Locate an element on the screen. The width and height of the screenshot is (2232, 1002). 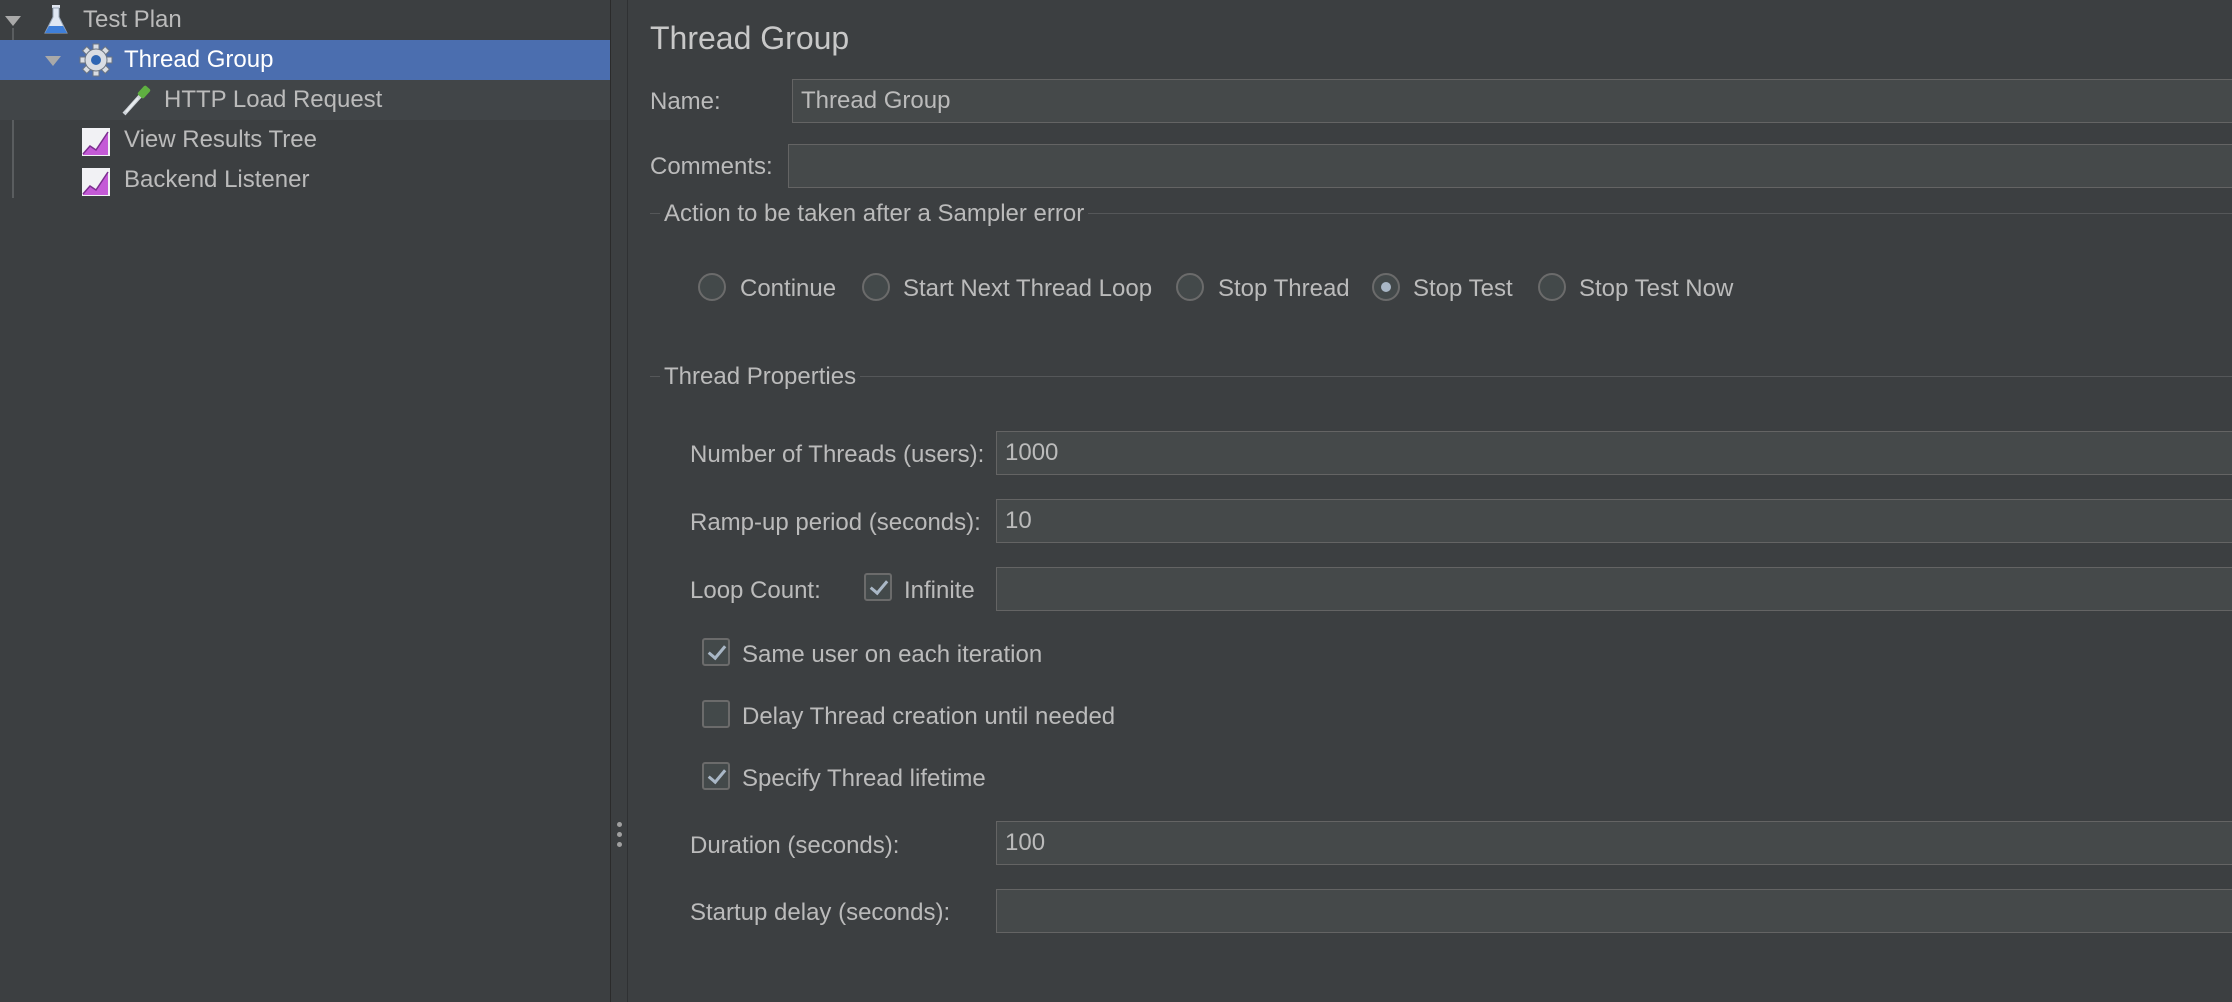
loop-count-field is located at coordinates (1614, 589).